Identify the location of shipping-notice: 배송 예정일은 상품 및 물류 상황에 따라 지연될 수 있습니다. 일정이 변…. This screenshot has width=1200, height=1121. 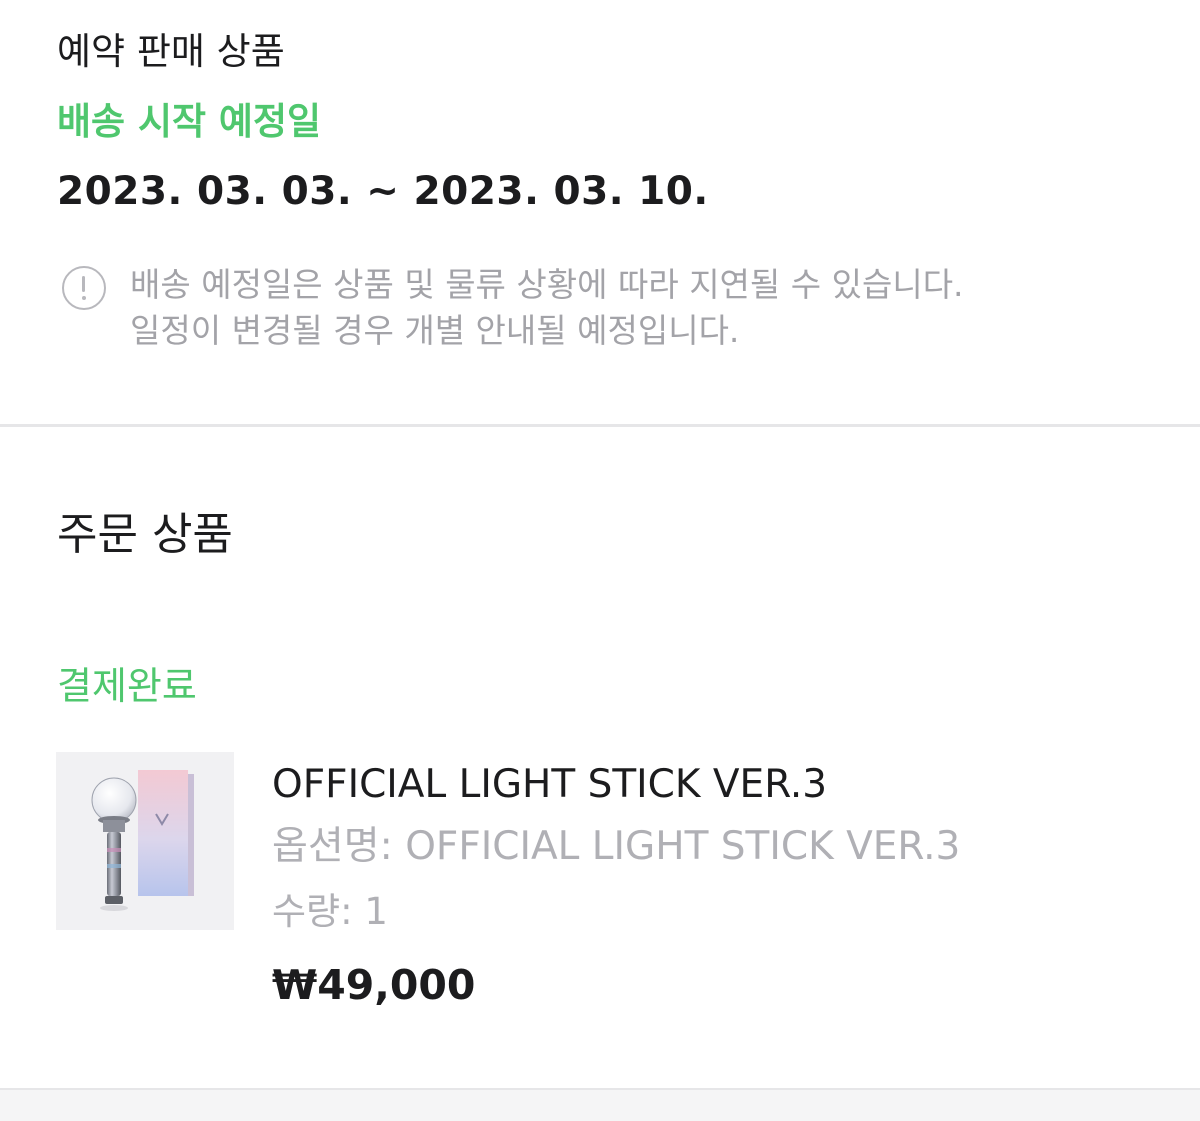
(610, 310).